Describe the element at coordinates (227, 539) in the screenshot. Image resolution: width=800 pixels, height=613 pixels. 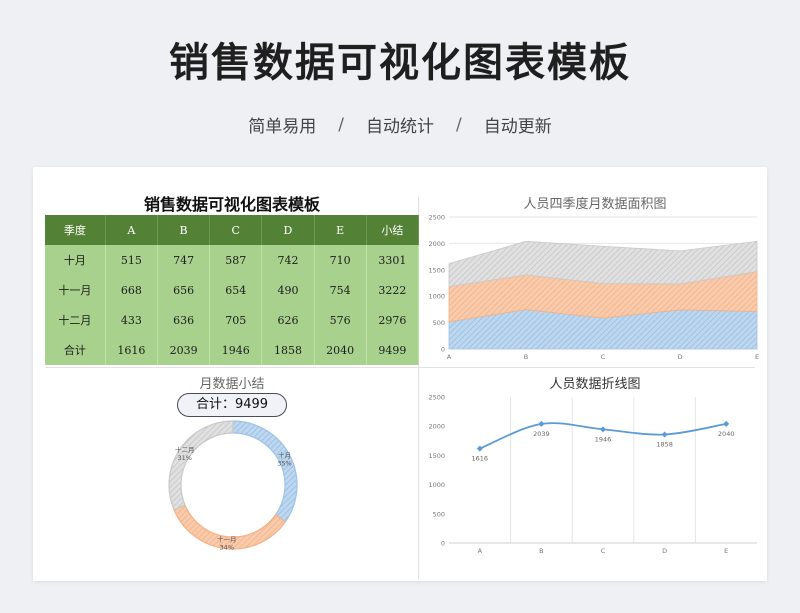
I see `slice-name-label: 十一月` at that location.